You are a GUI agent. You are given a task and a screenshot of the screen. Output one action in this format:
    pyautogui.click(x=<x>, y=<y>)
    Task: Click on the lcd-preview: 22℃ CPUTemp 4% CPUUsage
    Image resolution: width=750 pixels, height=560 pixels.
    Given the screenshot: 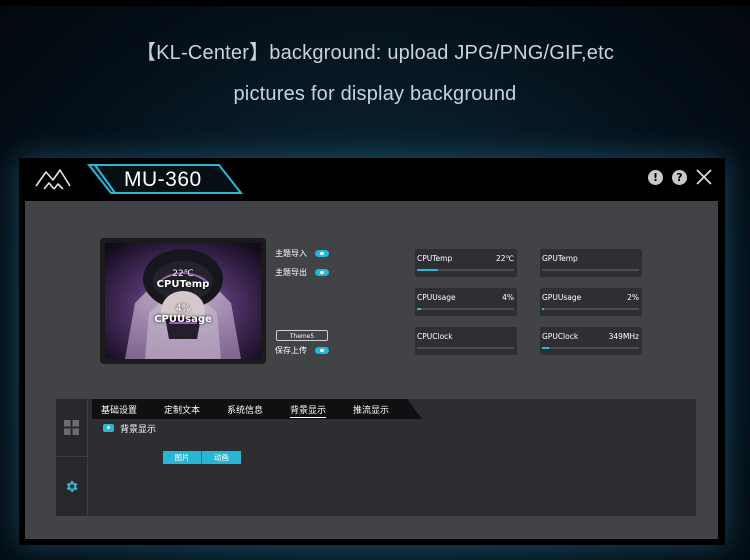 What is the action you would take?
    pyautogui.click(x=183, y=301)
    